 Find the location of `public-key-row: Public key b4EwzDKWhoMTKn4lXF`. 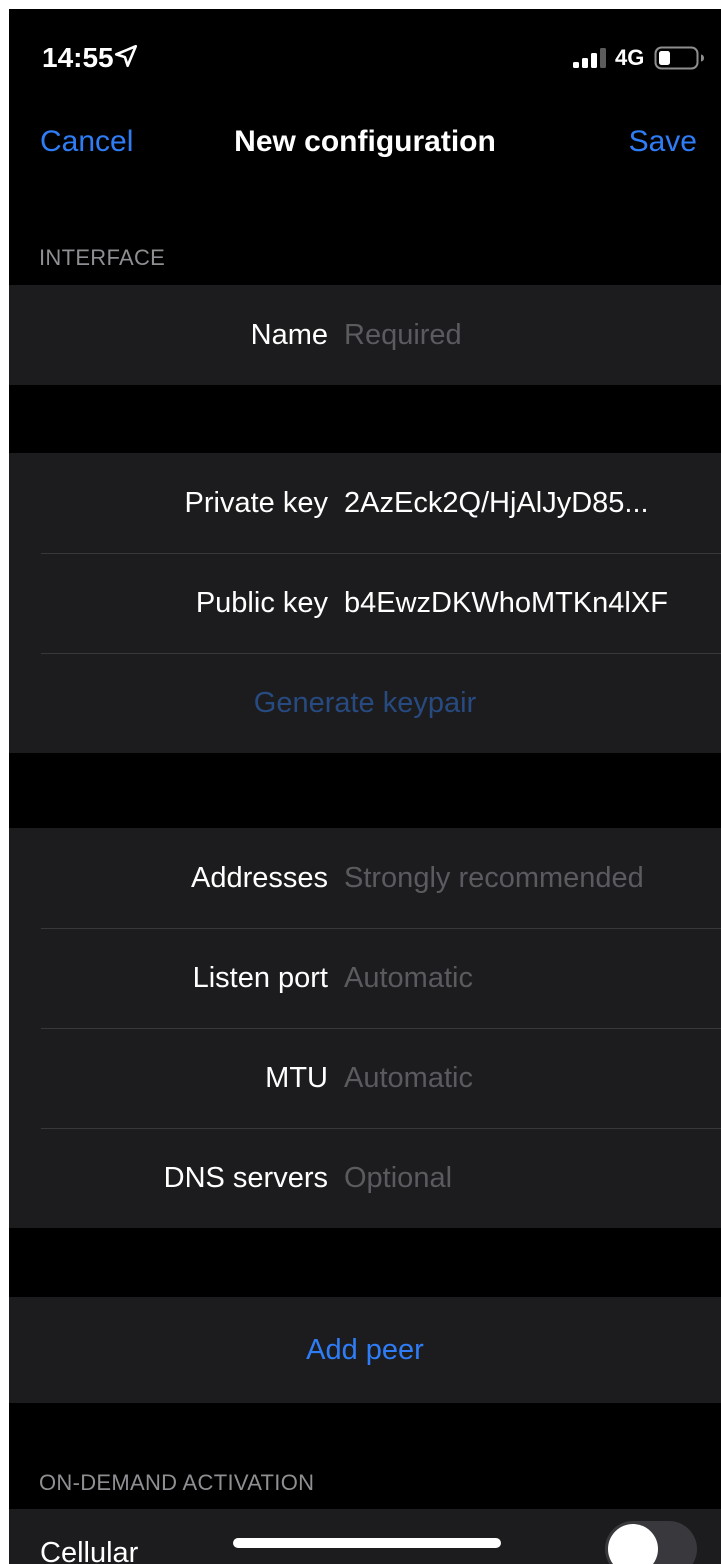

public-key-row: Public key b4EwzDKWhoMTKn4lXF is located at coordinates (365, 603).